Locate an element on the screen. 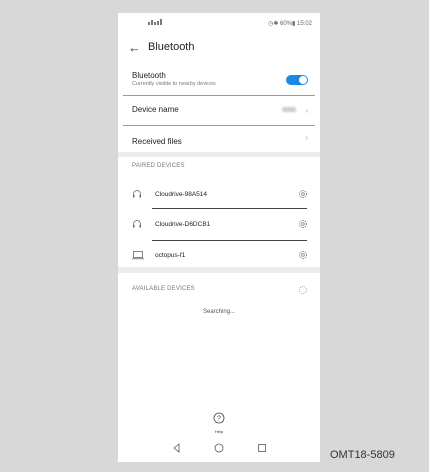 This screenshot has height=472, width=429. available-devices-heading: AVAILABLE DEVICES is located at coordinates (163, 289).